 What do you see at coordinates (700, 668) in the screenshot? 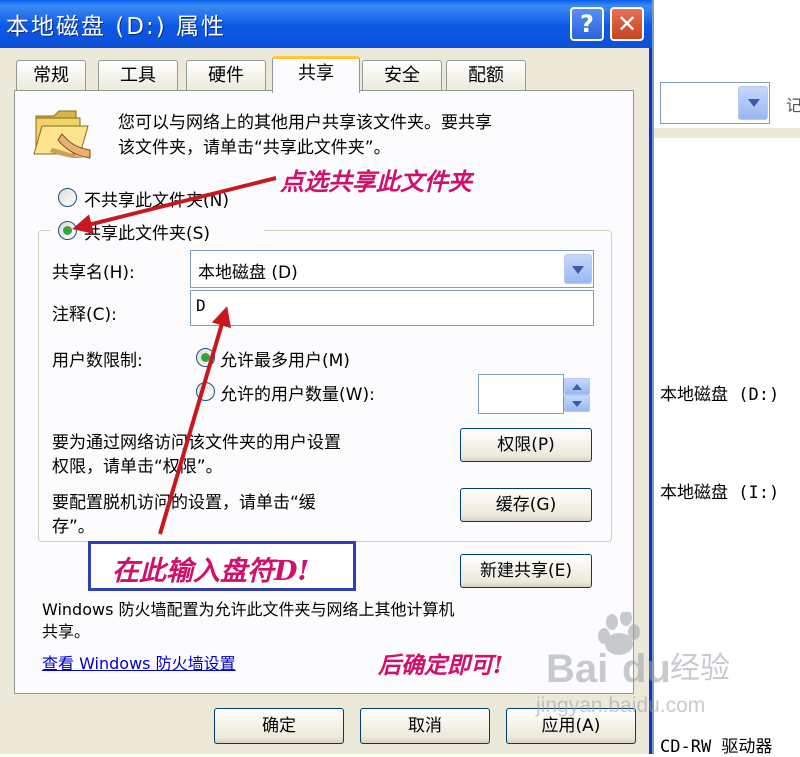
I see `watermark-suffix: 经验` at bounding box center [700, 668].